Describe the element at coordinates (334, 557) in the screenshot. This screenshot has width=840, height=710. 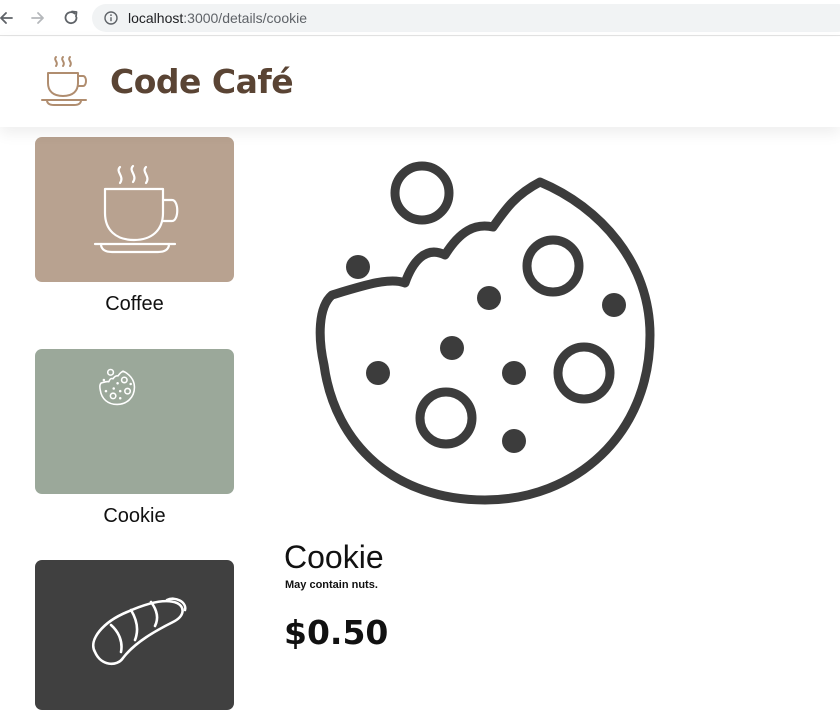
I see `product-name: Cookie` at that location.